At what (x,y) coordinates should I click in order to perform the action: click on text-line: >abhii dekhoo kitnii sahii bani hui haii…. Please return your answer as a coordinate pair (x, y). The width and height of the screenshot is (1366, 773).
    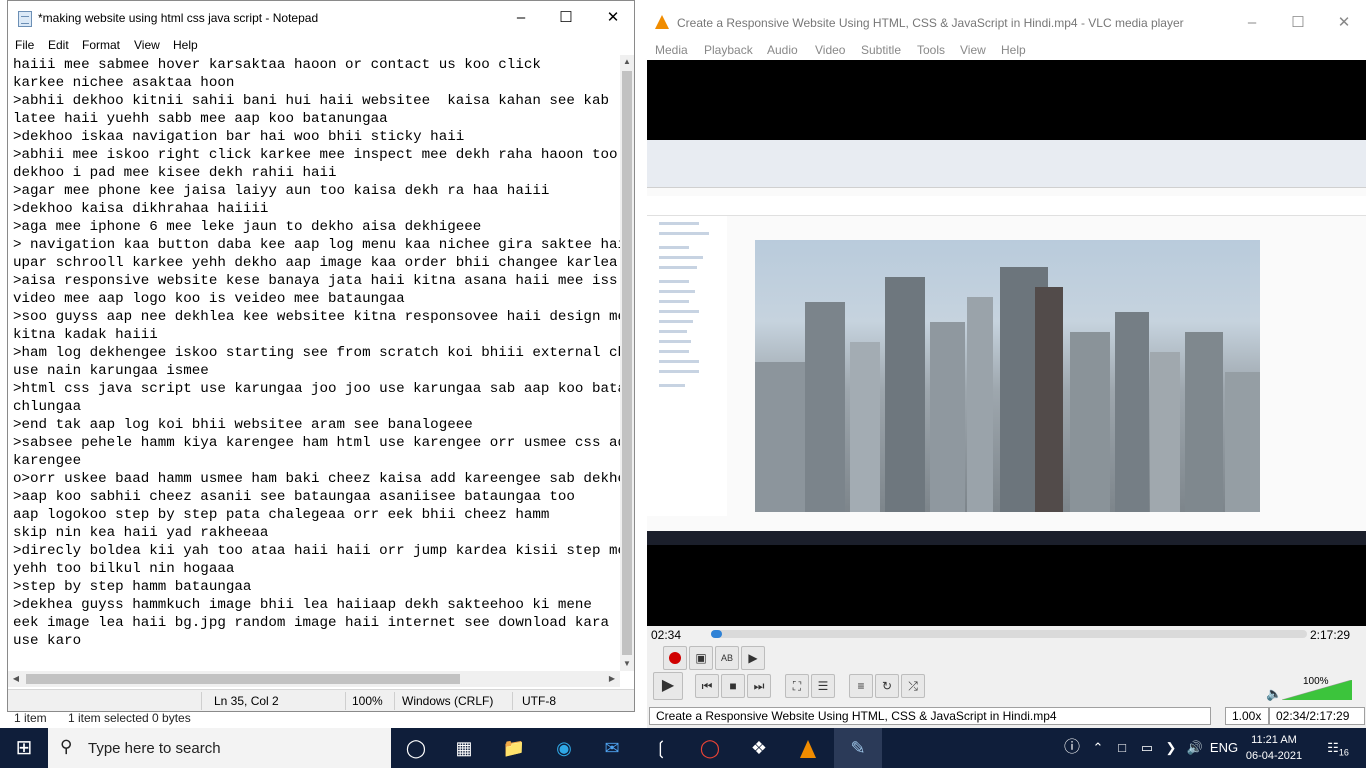
    Looking at the image, I should click on (311, 101).